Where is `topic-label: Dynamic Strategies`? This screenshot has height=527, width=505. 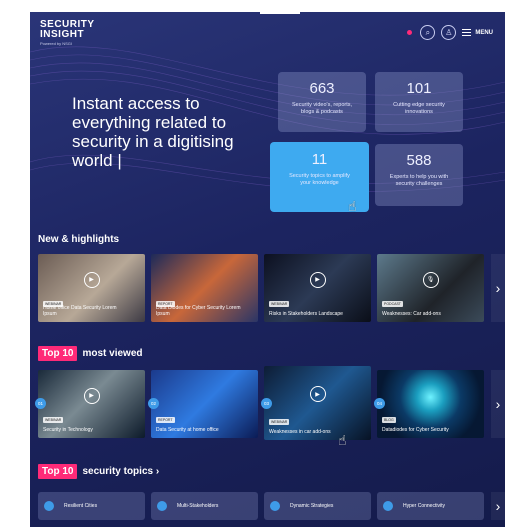
topic-label: Dynamic Strategies is located at coordinates (312, 506).